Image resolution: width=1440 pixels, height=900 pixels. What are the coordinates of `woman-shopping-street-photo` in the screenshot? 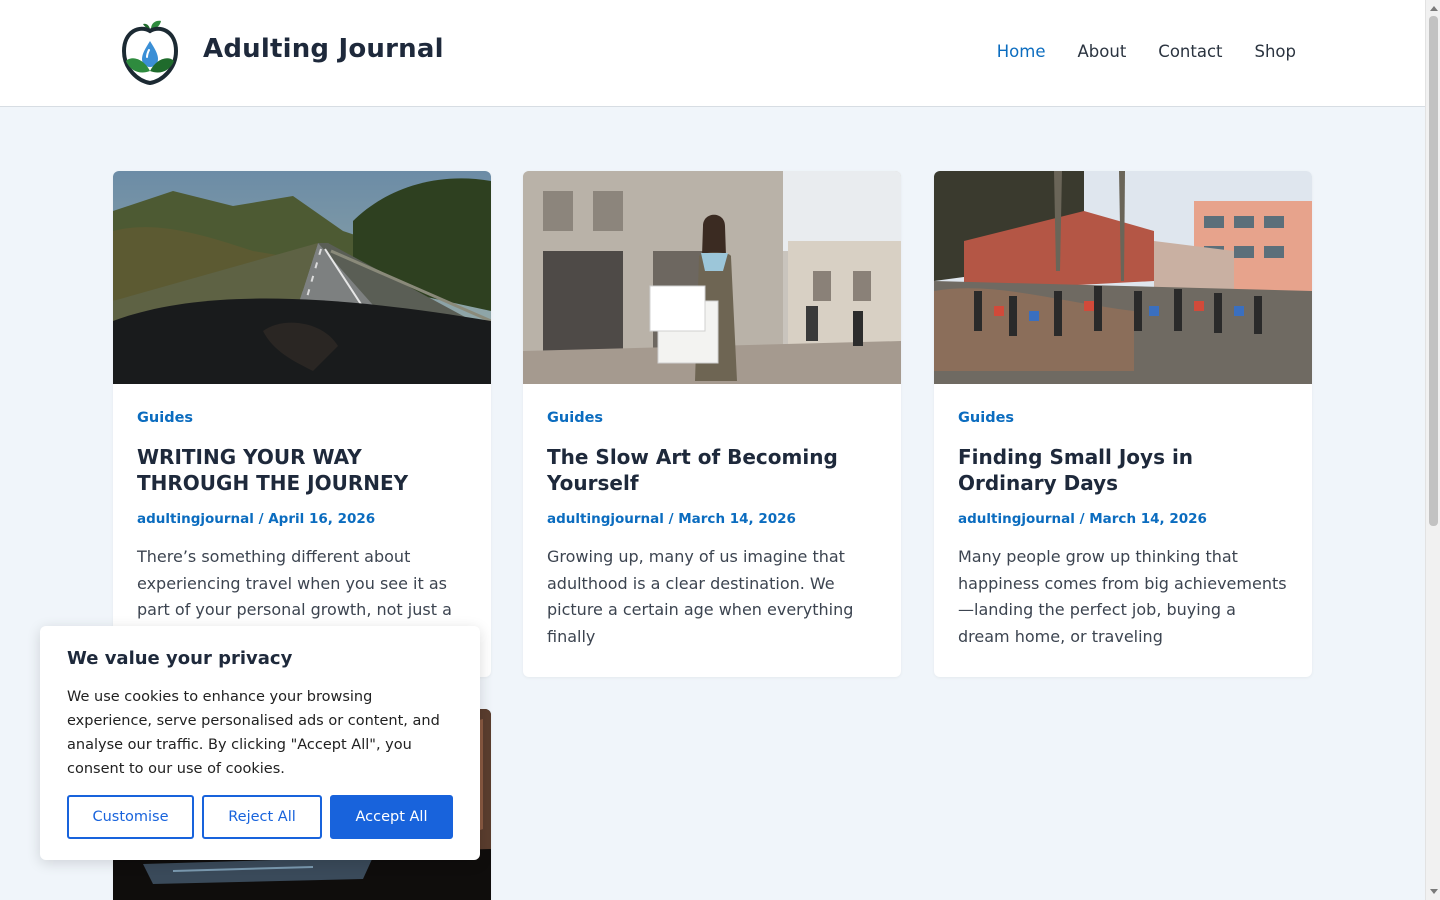 It's located at (712, 277).